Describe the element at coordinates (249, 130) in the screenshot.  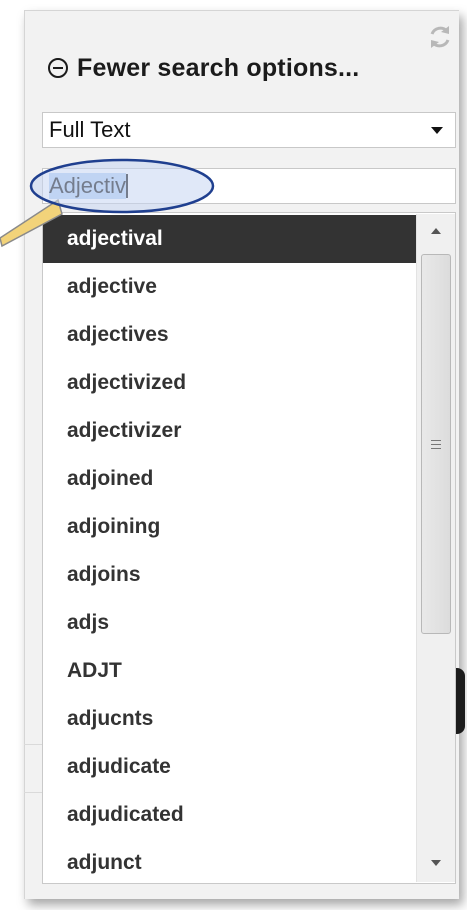
I see `search-field-select: Full Text` at that location.